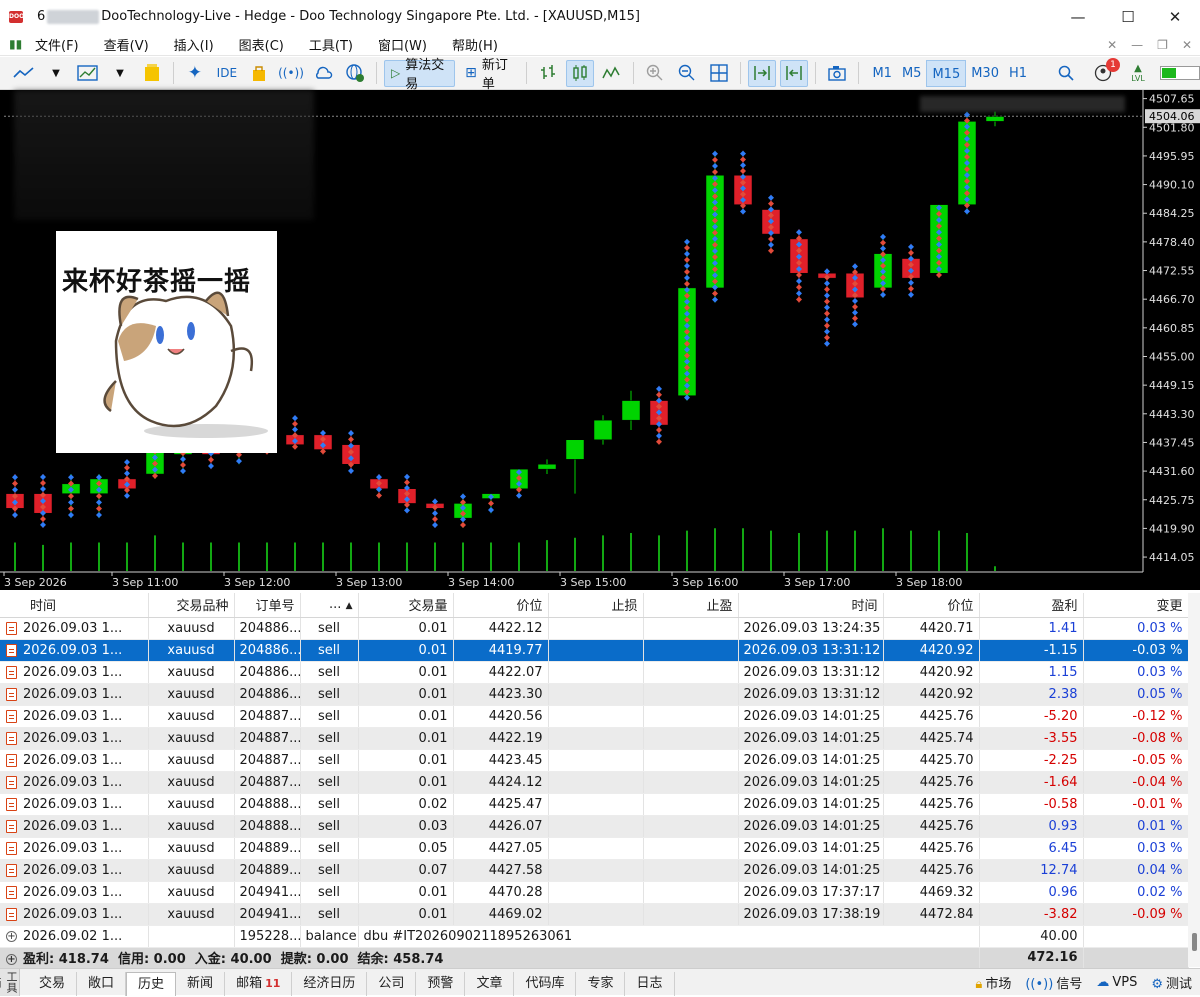 The image size is (1200, 997). What do you see at coordinates (191, 605) in the screenshot?
I see `col-symbol: 交易品种` at bounding box center [191, 605].